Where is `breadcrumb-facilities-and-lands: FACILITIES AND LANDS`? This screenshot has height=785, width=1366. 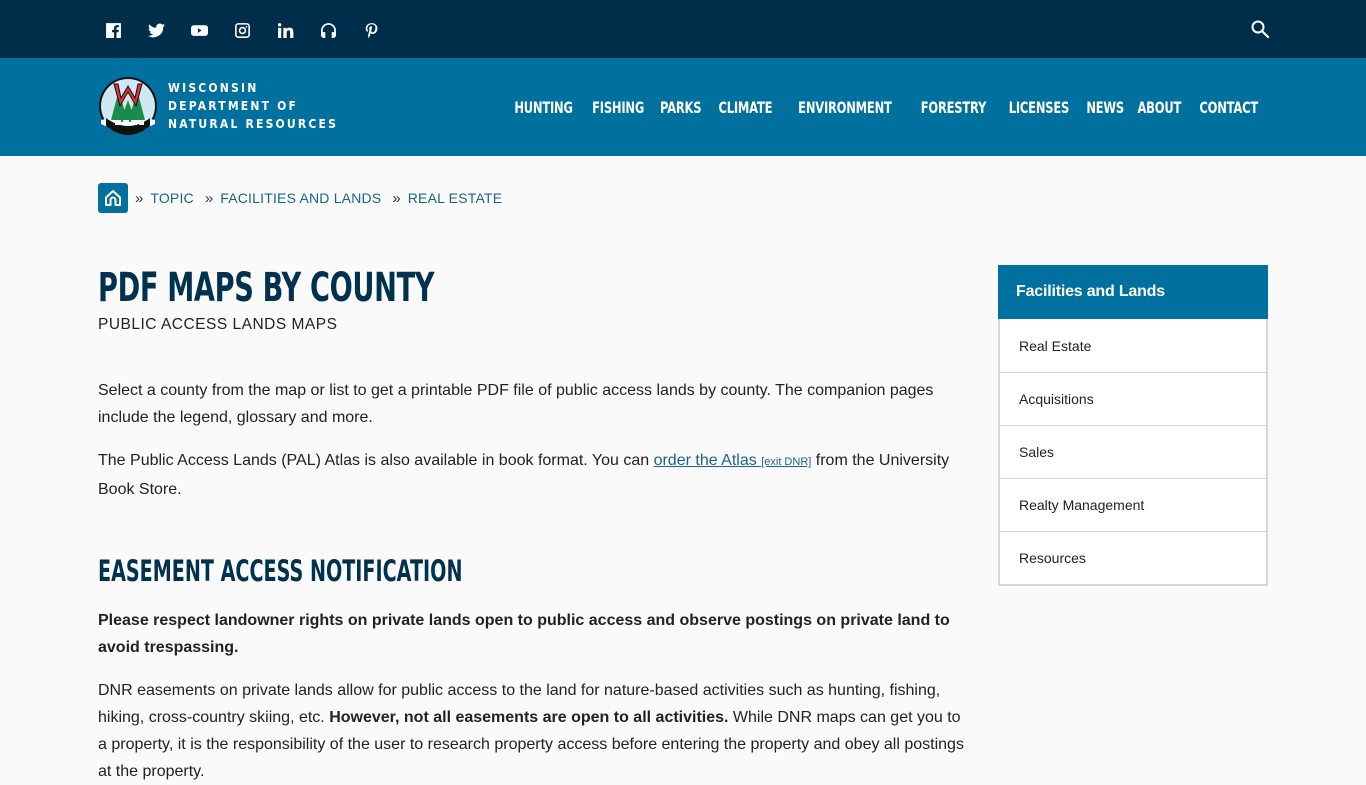
breadcrumb-facilities-and-lands: FACILITIES AND LANDS is located at coordinates (300, 198).